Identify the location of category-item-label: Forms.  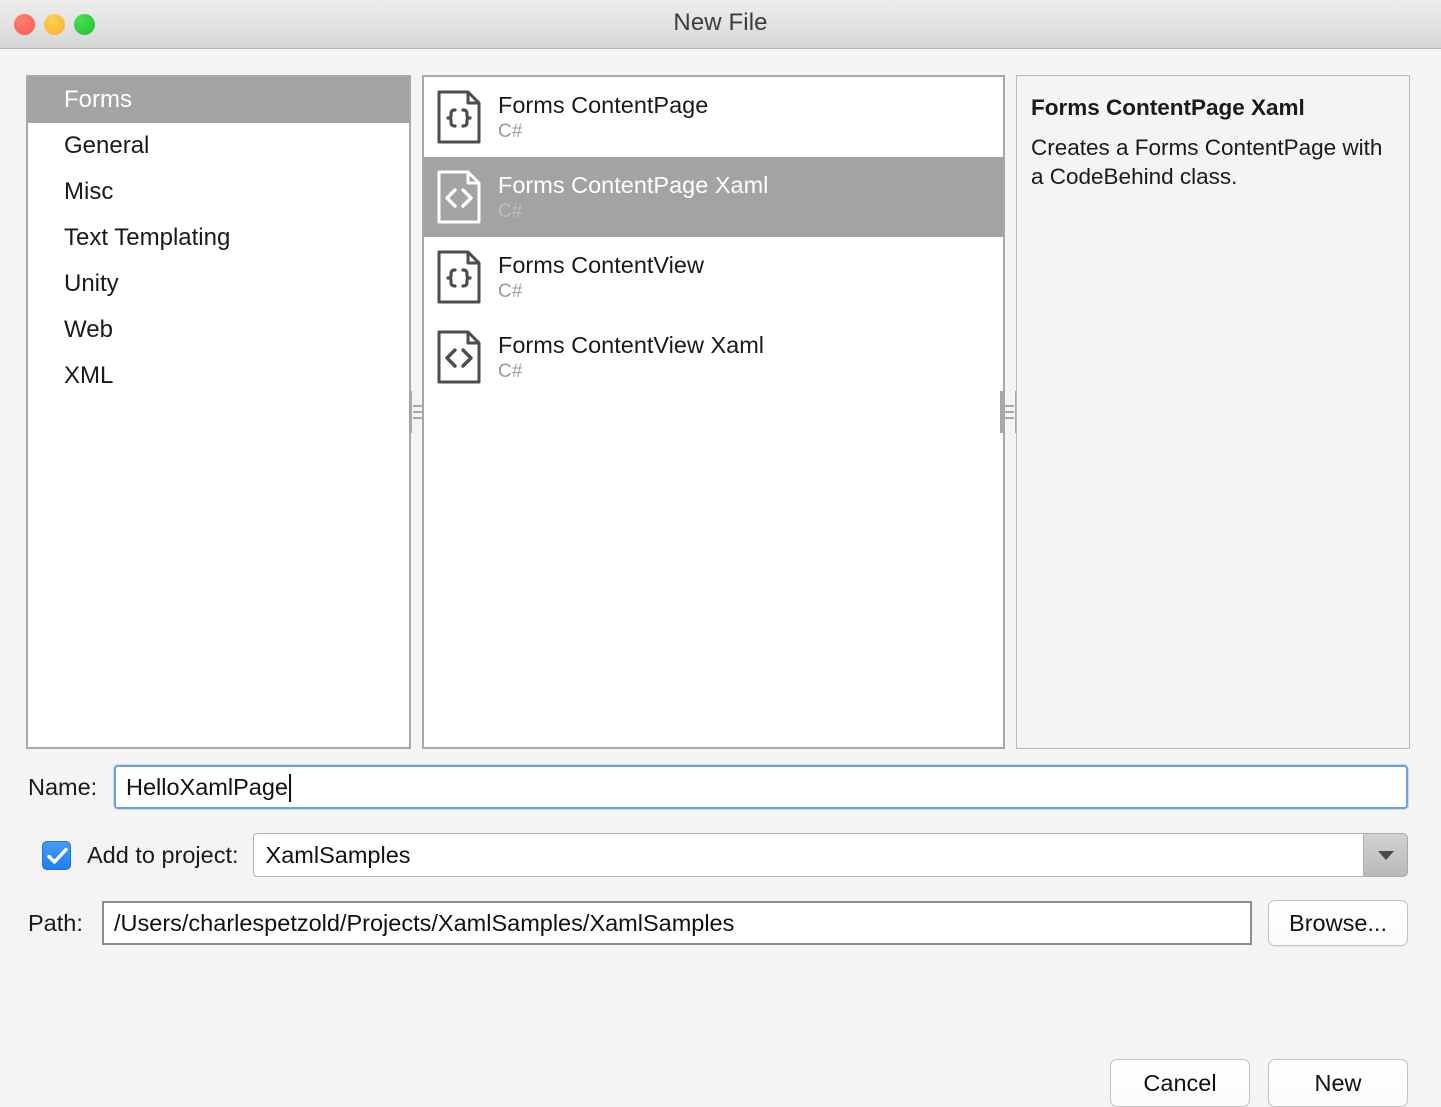
(98, 99).